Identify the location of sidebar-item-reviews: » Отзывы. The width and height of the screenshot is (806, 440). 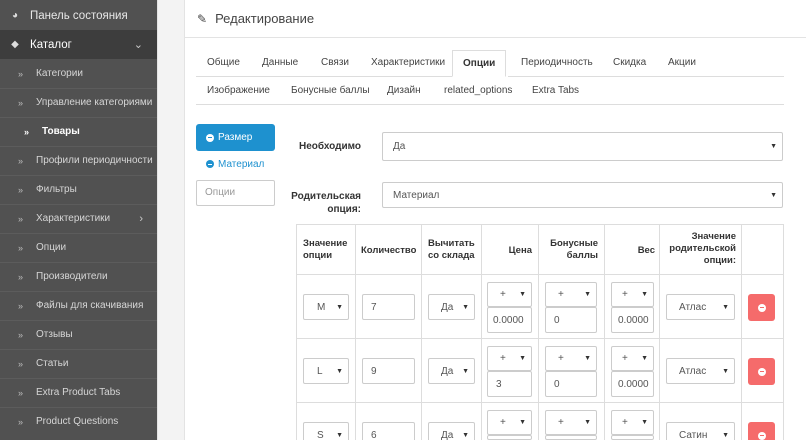
(78, 334).